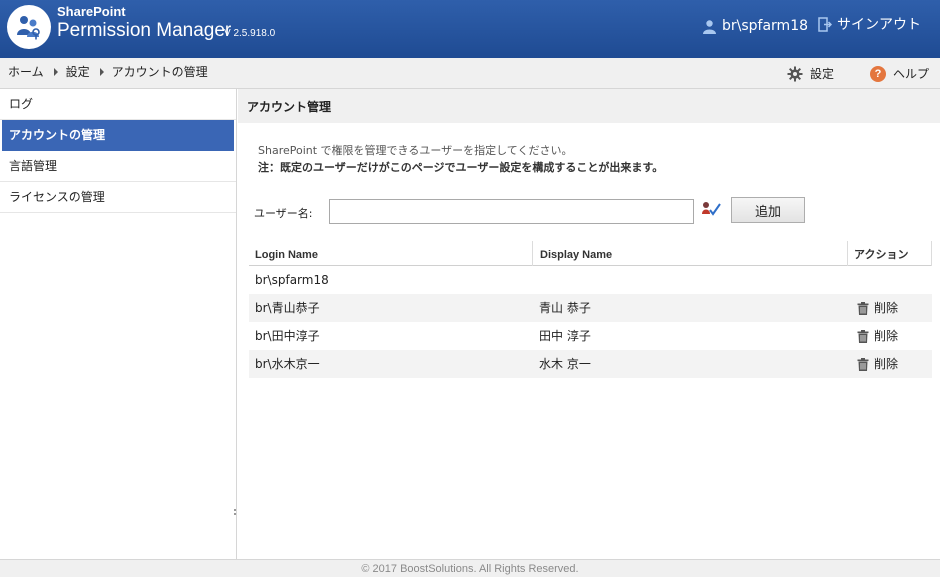 The height and width of the screenshot is (577, 940). Describe the element at coordinates (689, 253) in the screenshot. I see `column-header-display-name: Display Name` at that location.